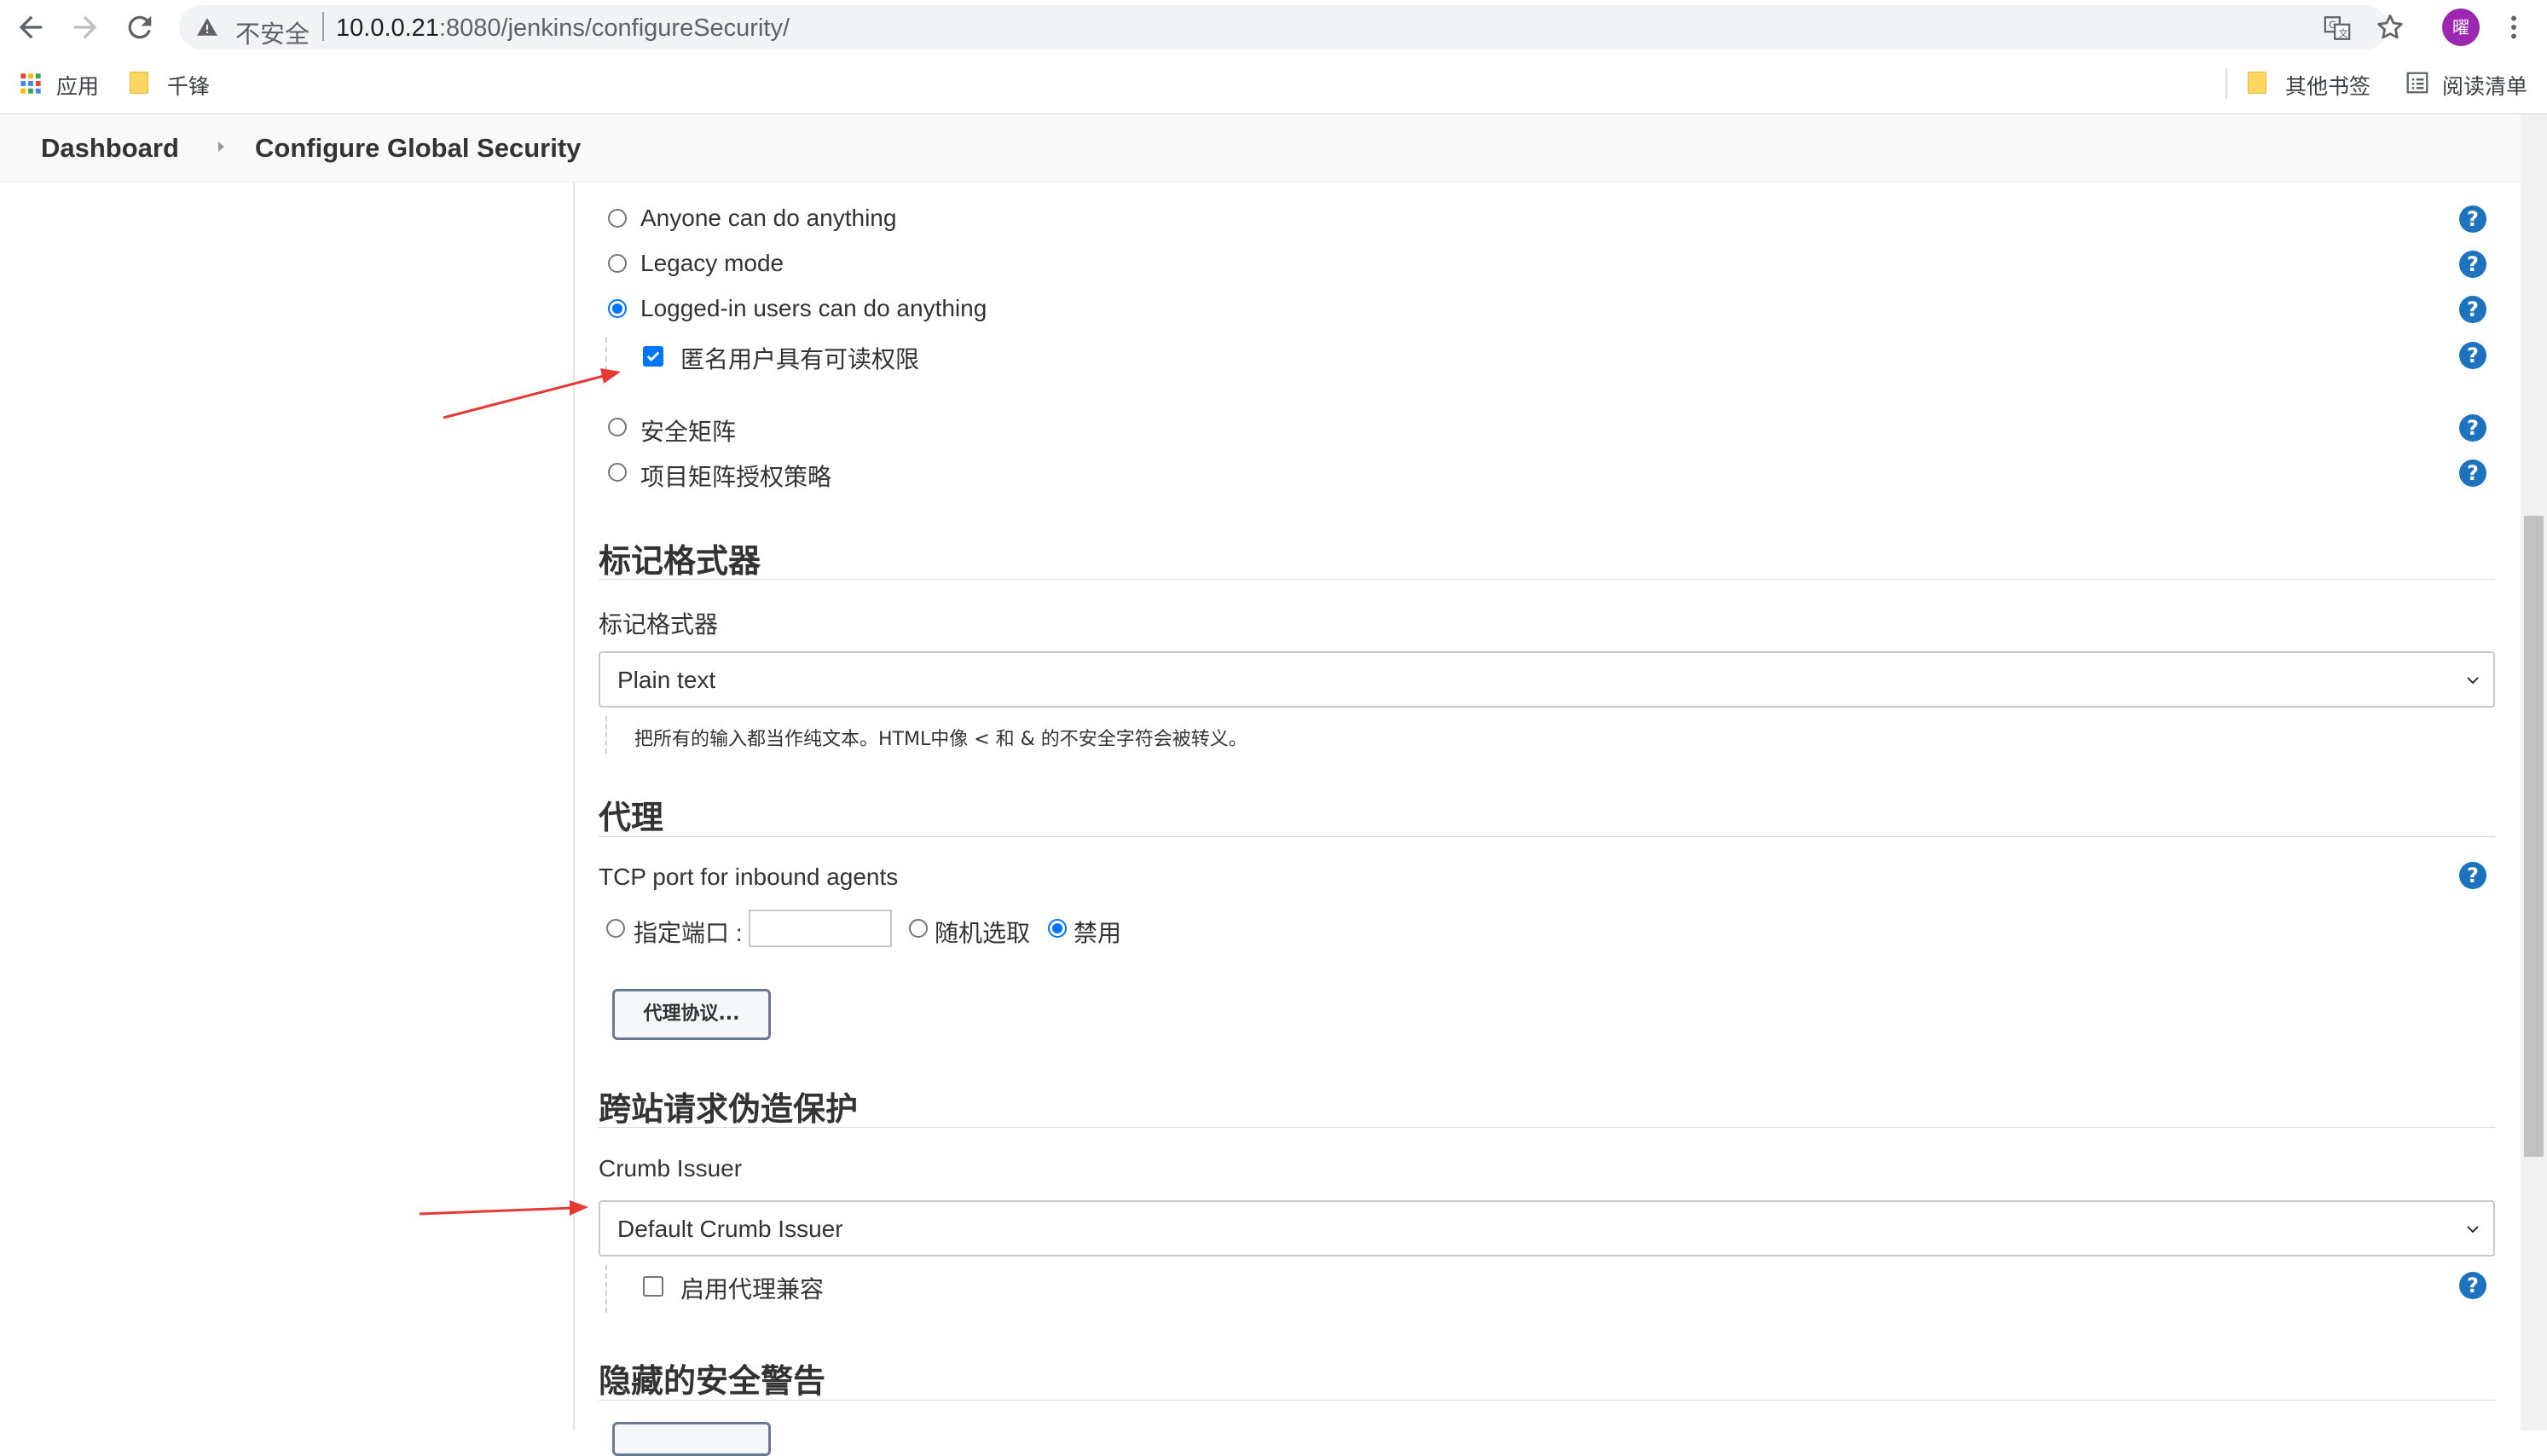 Image resolution: width=2547 pixels, height=1456 pixels. What do you see at coordinates (207, 27) in the screenshot?
I see `warning-icon` at bounding box center [207, 27].